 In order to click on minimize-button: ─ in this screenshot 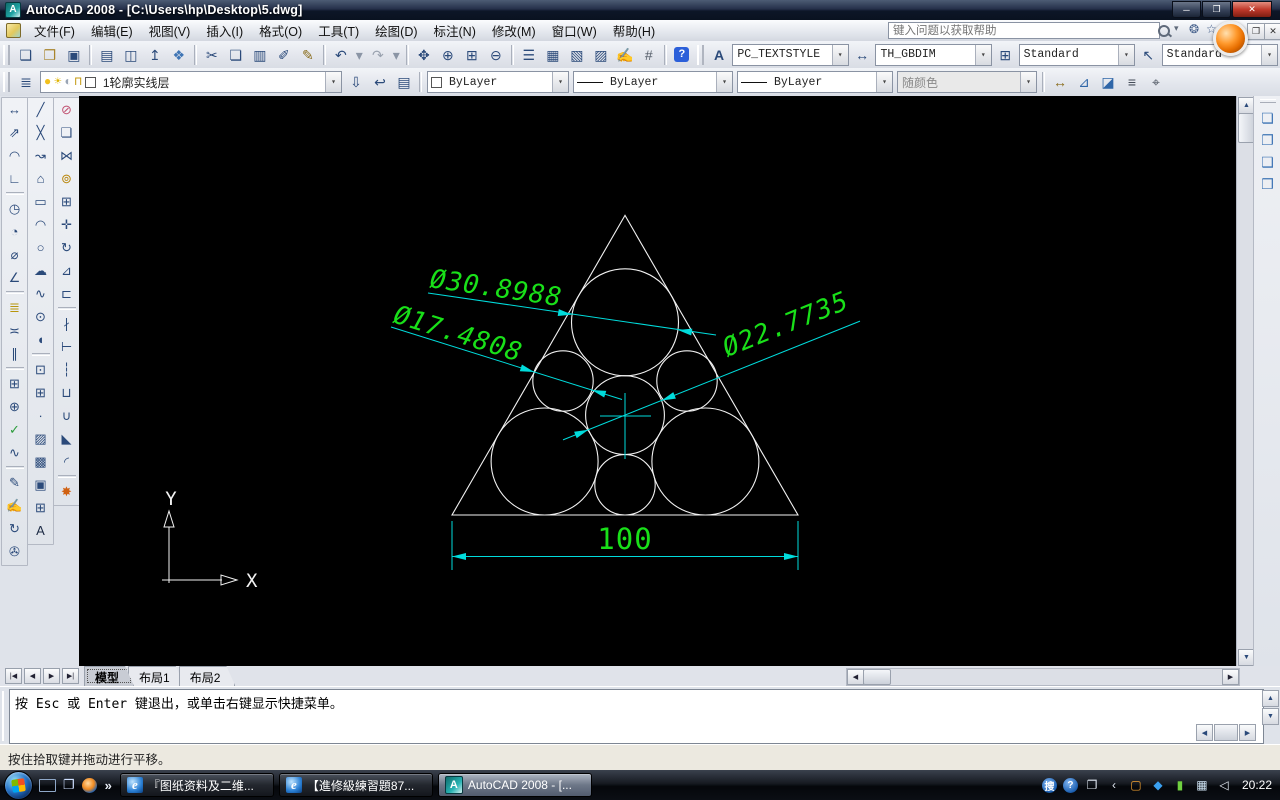, I will do `click(1186, 9)`.